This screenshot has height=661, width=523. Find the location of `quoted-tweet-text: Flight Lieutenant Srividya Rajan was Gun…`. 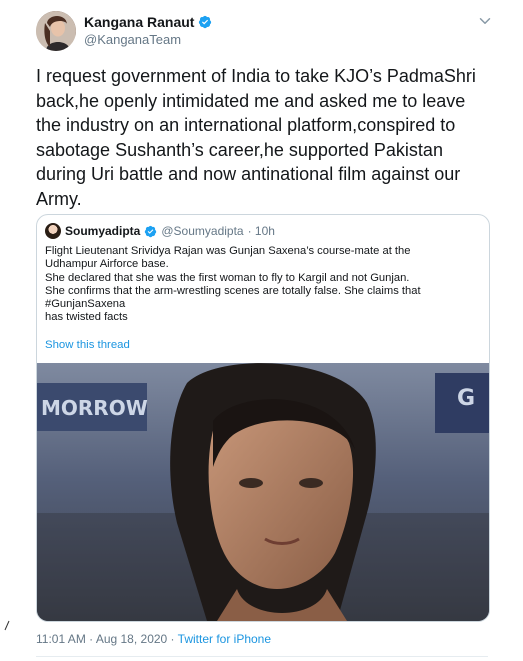

quoted-tweet-text: Flight Lieutenant Srividya Rajan was Gun… is located at coordinates (263, 285).